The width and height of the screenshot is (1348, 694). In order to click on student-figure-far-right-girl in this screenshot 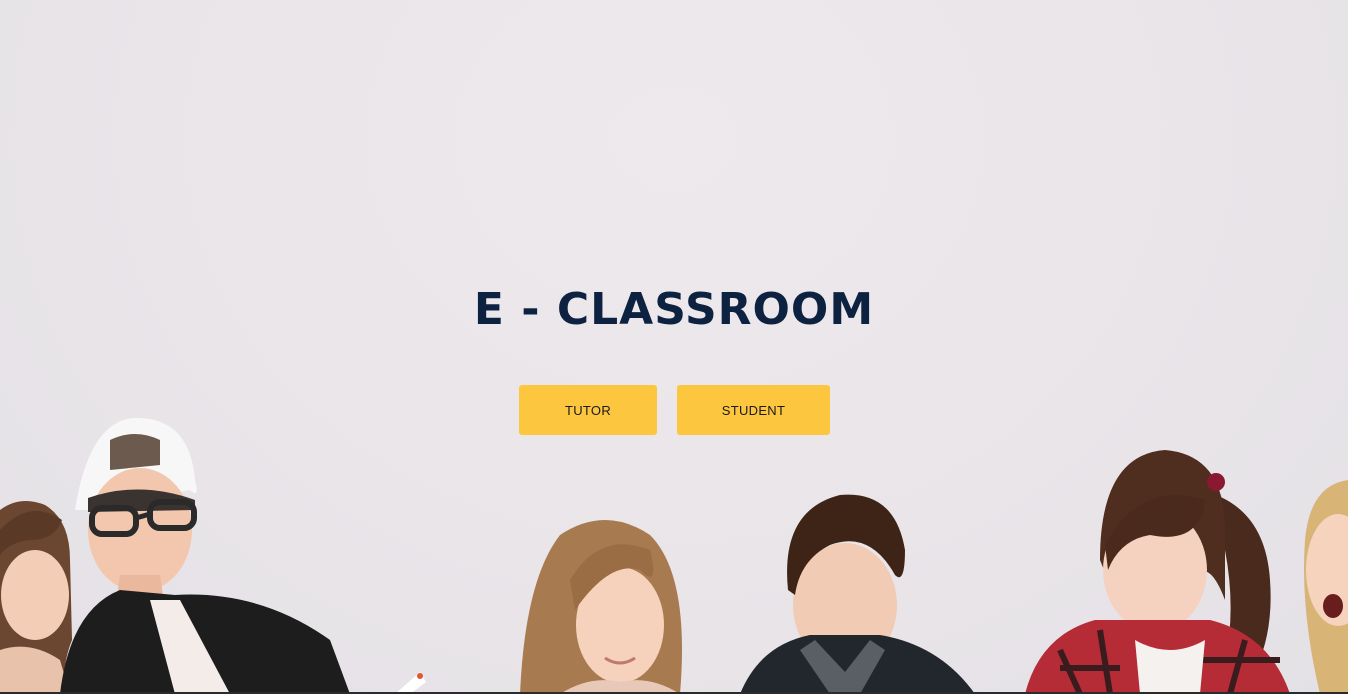, I will do `click(1326, 587)`.